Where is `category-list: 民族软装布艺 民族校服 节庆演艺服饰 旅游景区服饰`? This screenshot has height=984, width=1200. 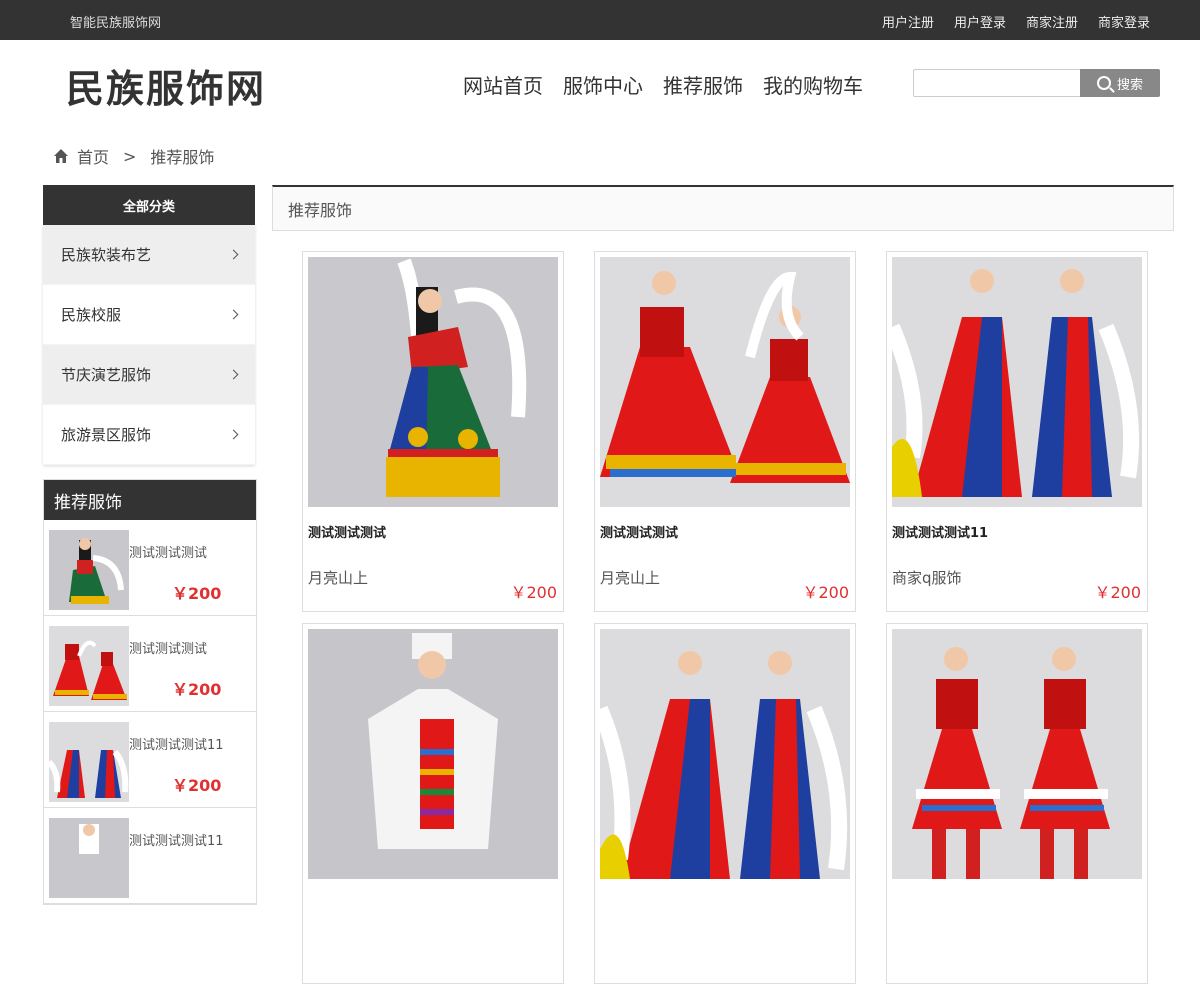
category-list: 民族软装布艺 民族校服 节庆演艺服饰 旅游景区服饰 is located at coordinates (149, 345).